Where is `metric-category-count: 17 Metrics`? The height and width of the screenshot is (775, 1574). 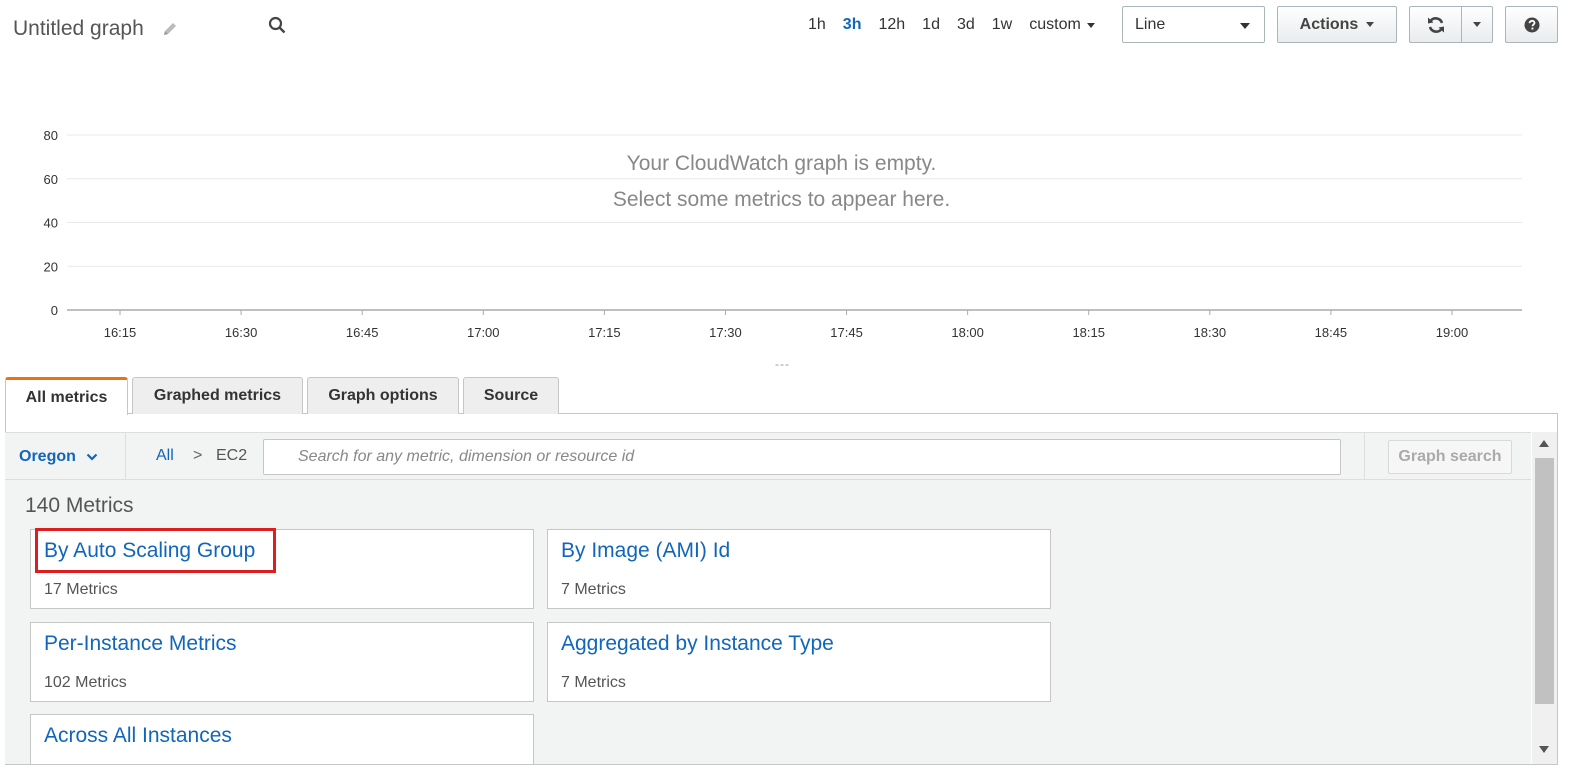 metric-category-count: 17 Metrics is located at coordinates (81, 589).